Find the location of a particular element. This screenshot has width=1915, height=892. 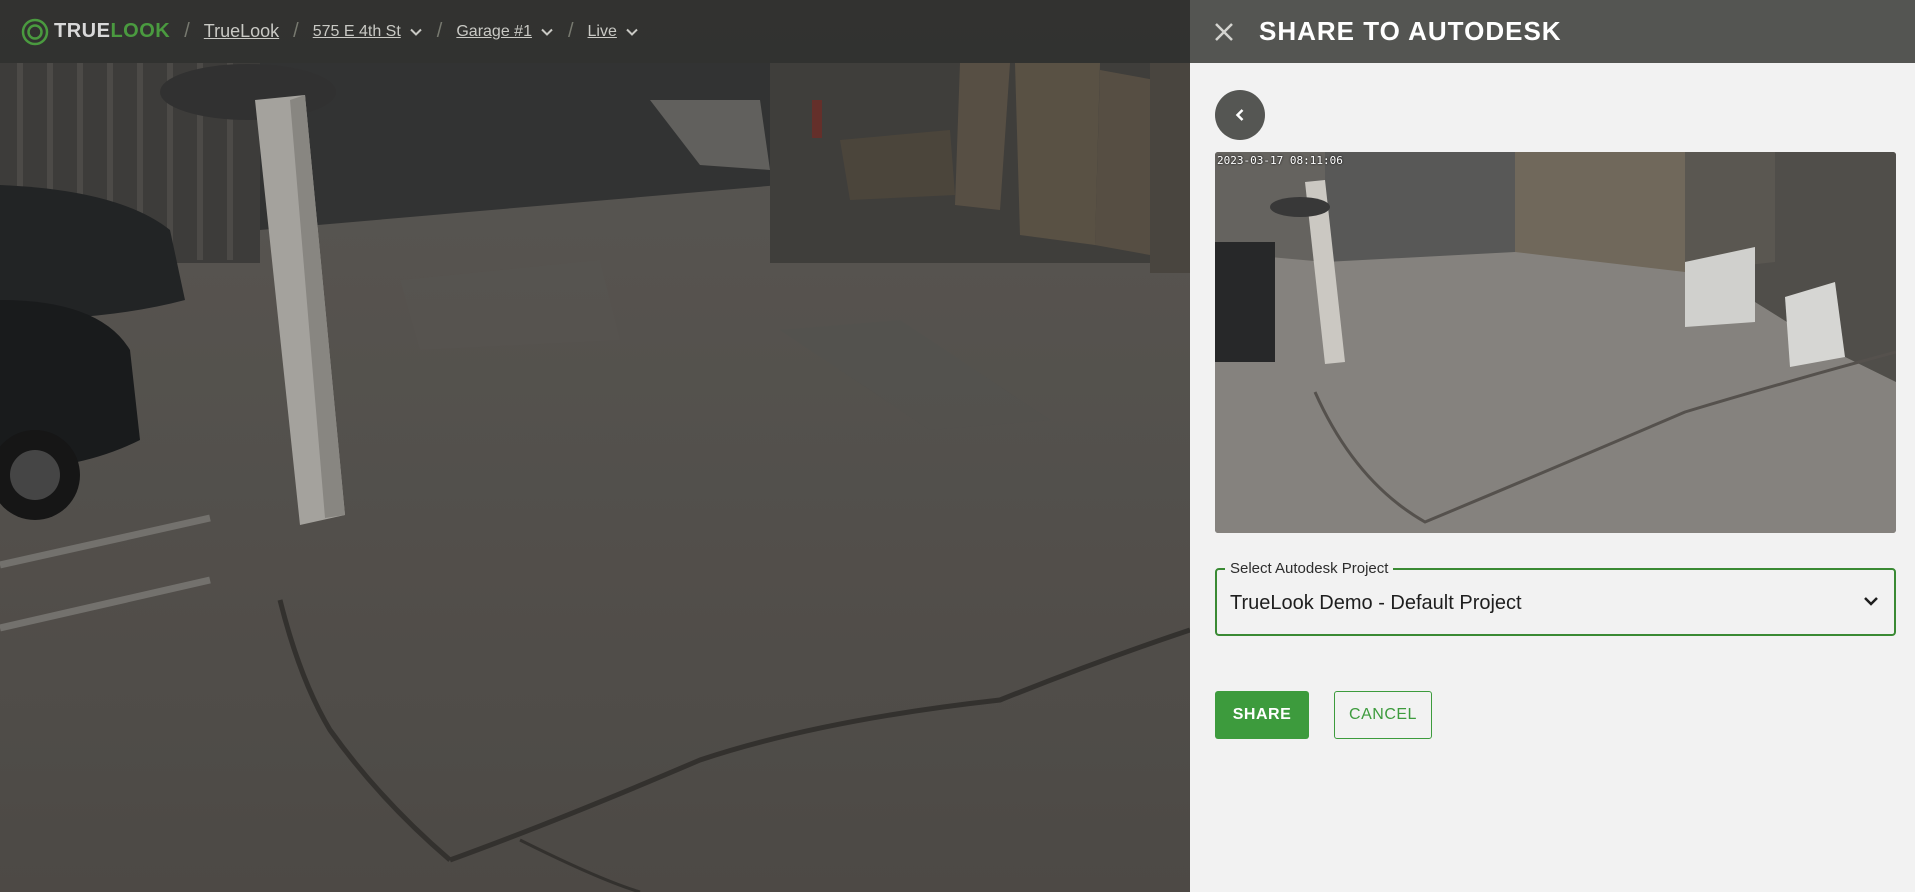

back-button is located at coordinates (1240, 115).